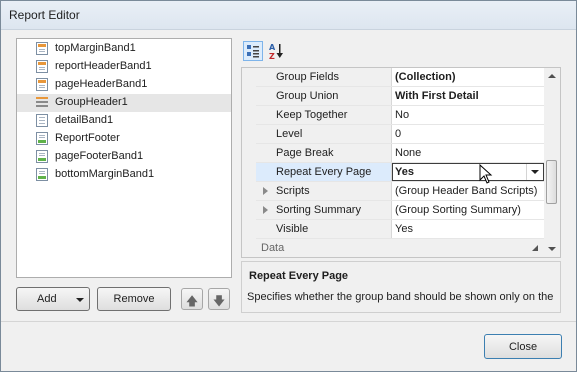 The height and width of the screenshot is (372, 577). I want to click on tree-item-label: pageFooterBand1, so click(99, 156).